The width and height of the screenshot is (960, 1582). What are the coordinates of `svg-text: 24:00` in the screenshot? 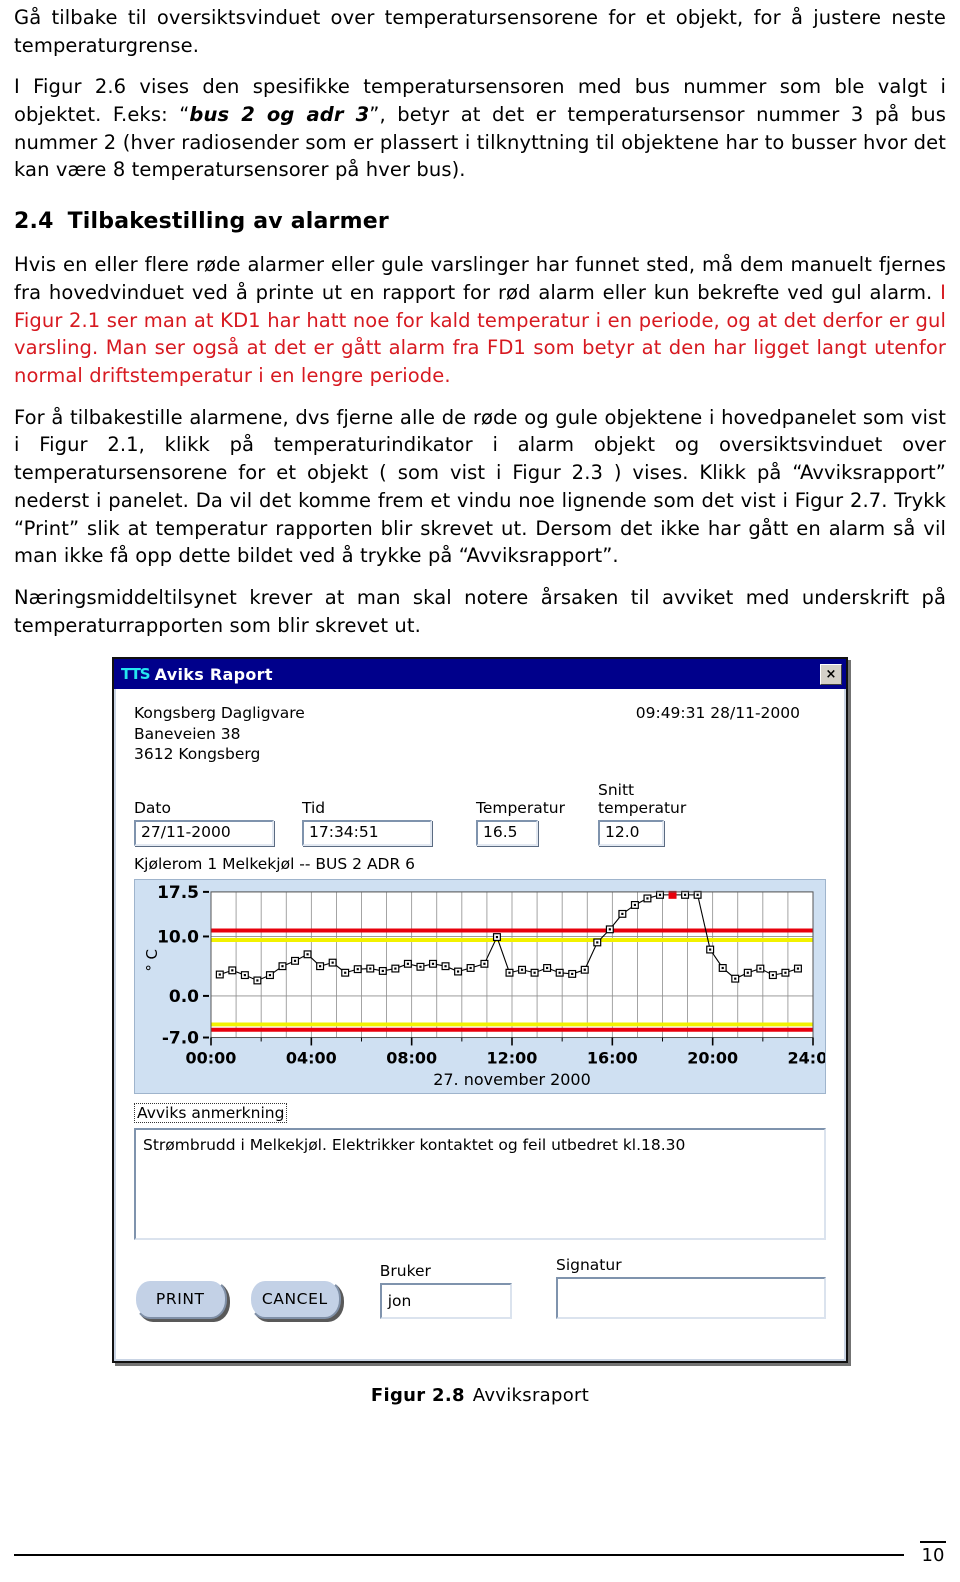 It's located at (806, 1057).